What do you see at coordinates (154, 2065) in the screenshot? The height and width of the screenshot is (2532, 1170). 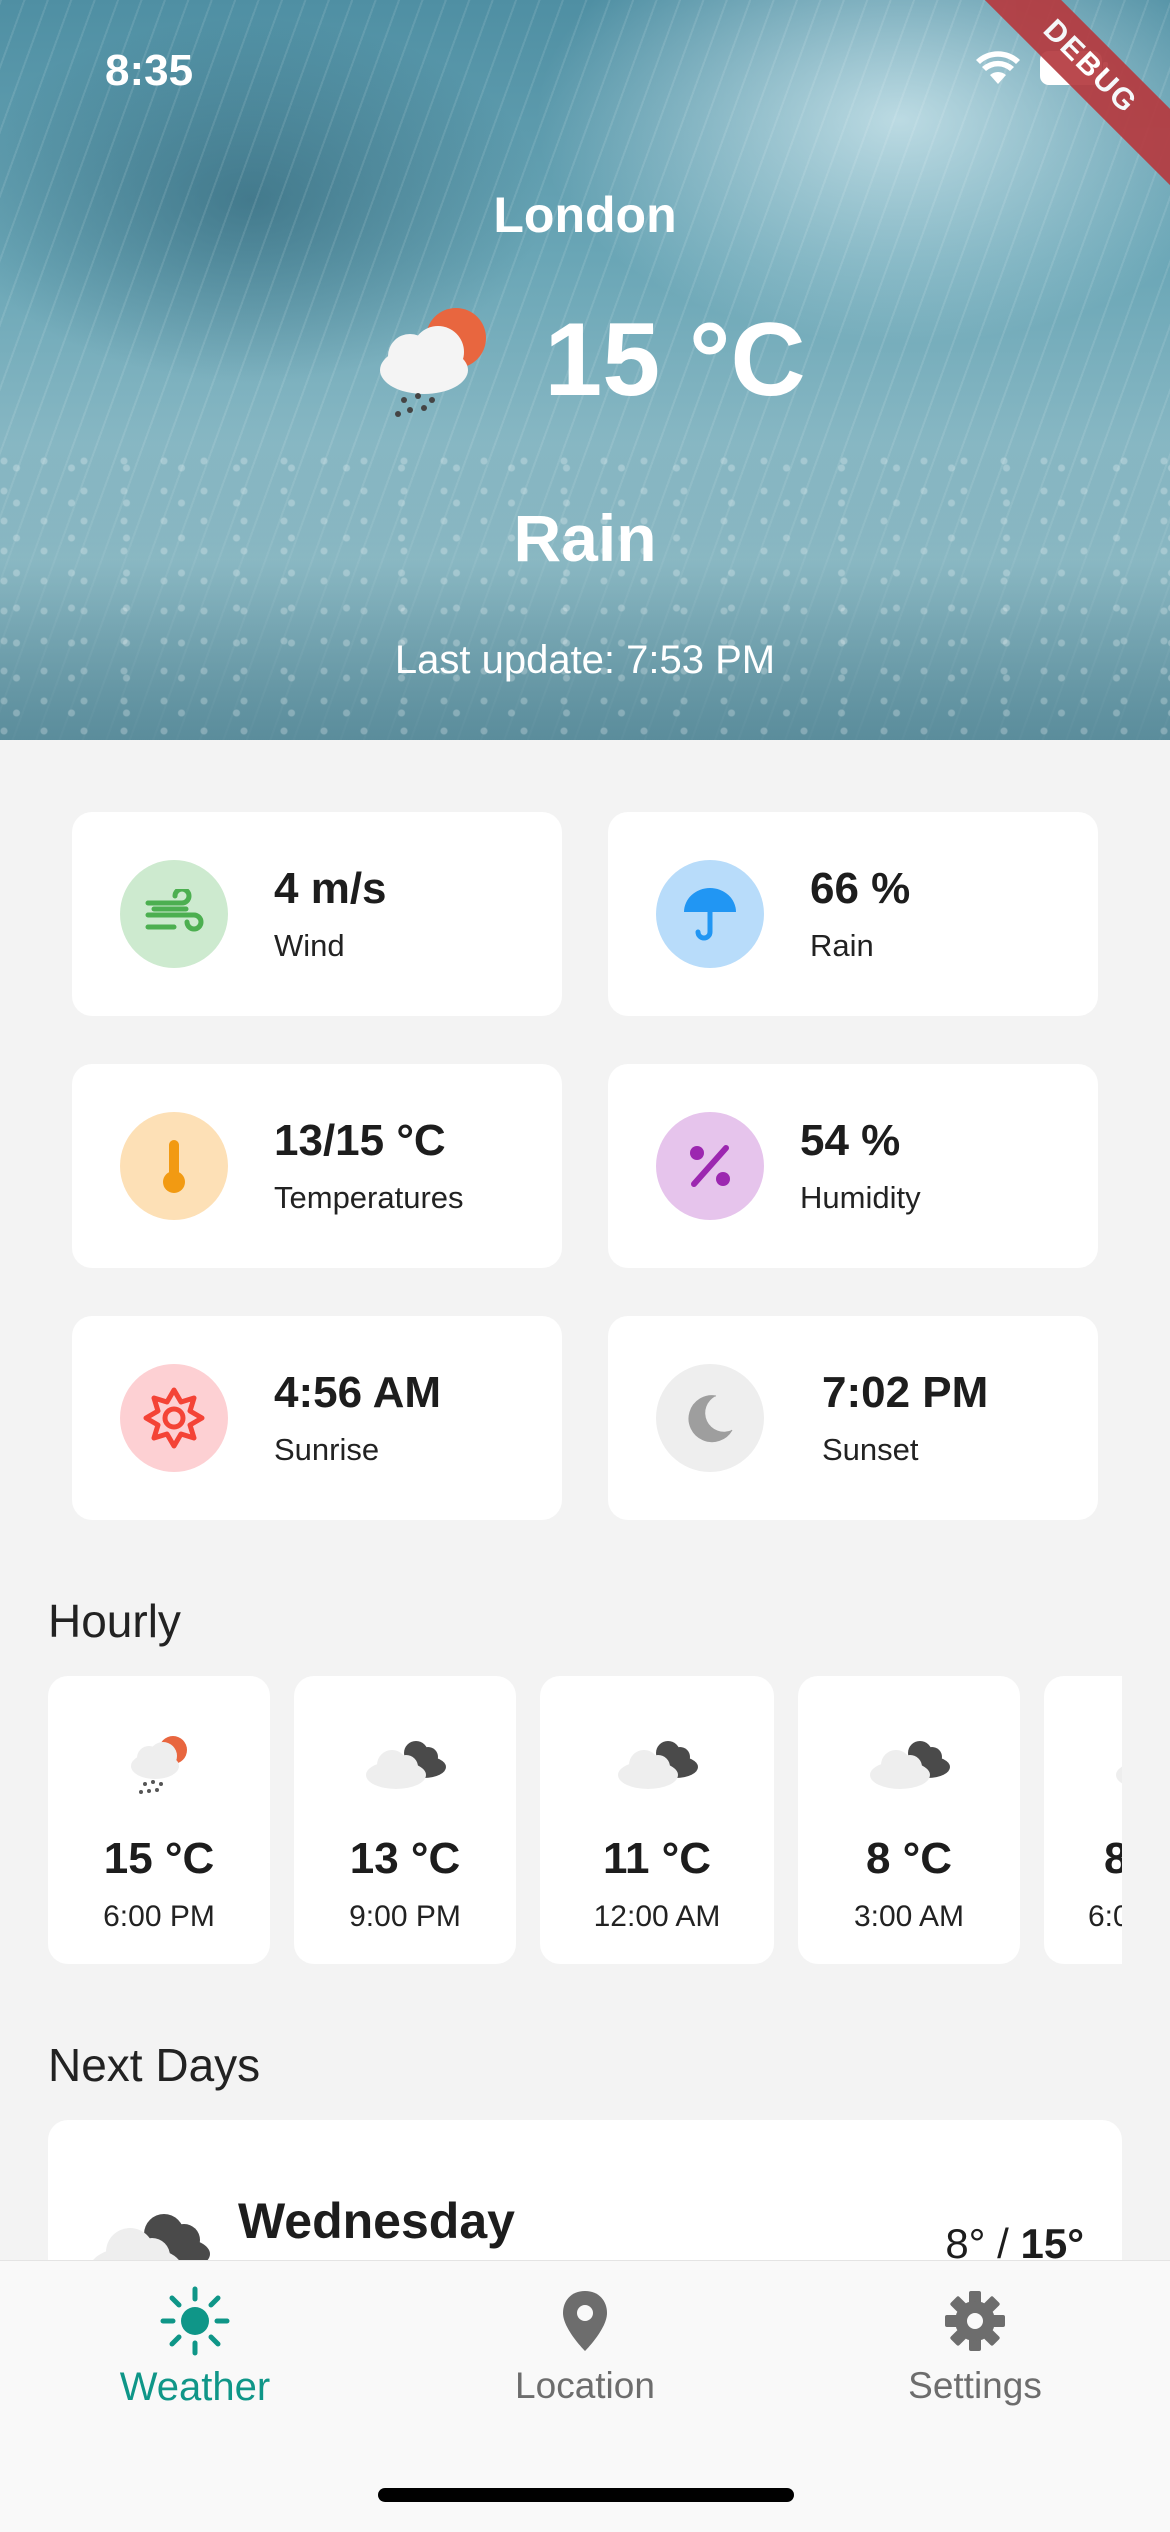 I see `next-days-title: Next Days` at bounding box center [154, 2065].